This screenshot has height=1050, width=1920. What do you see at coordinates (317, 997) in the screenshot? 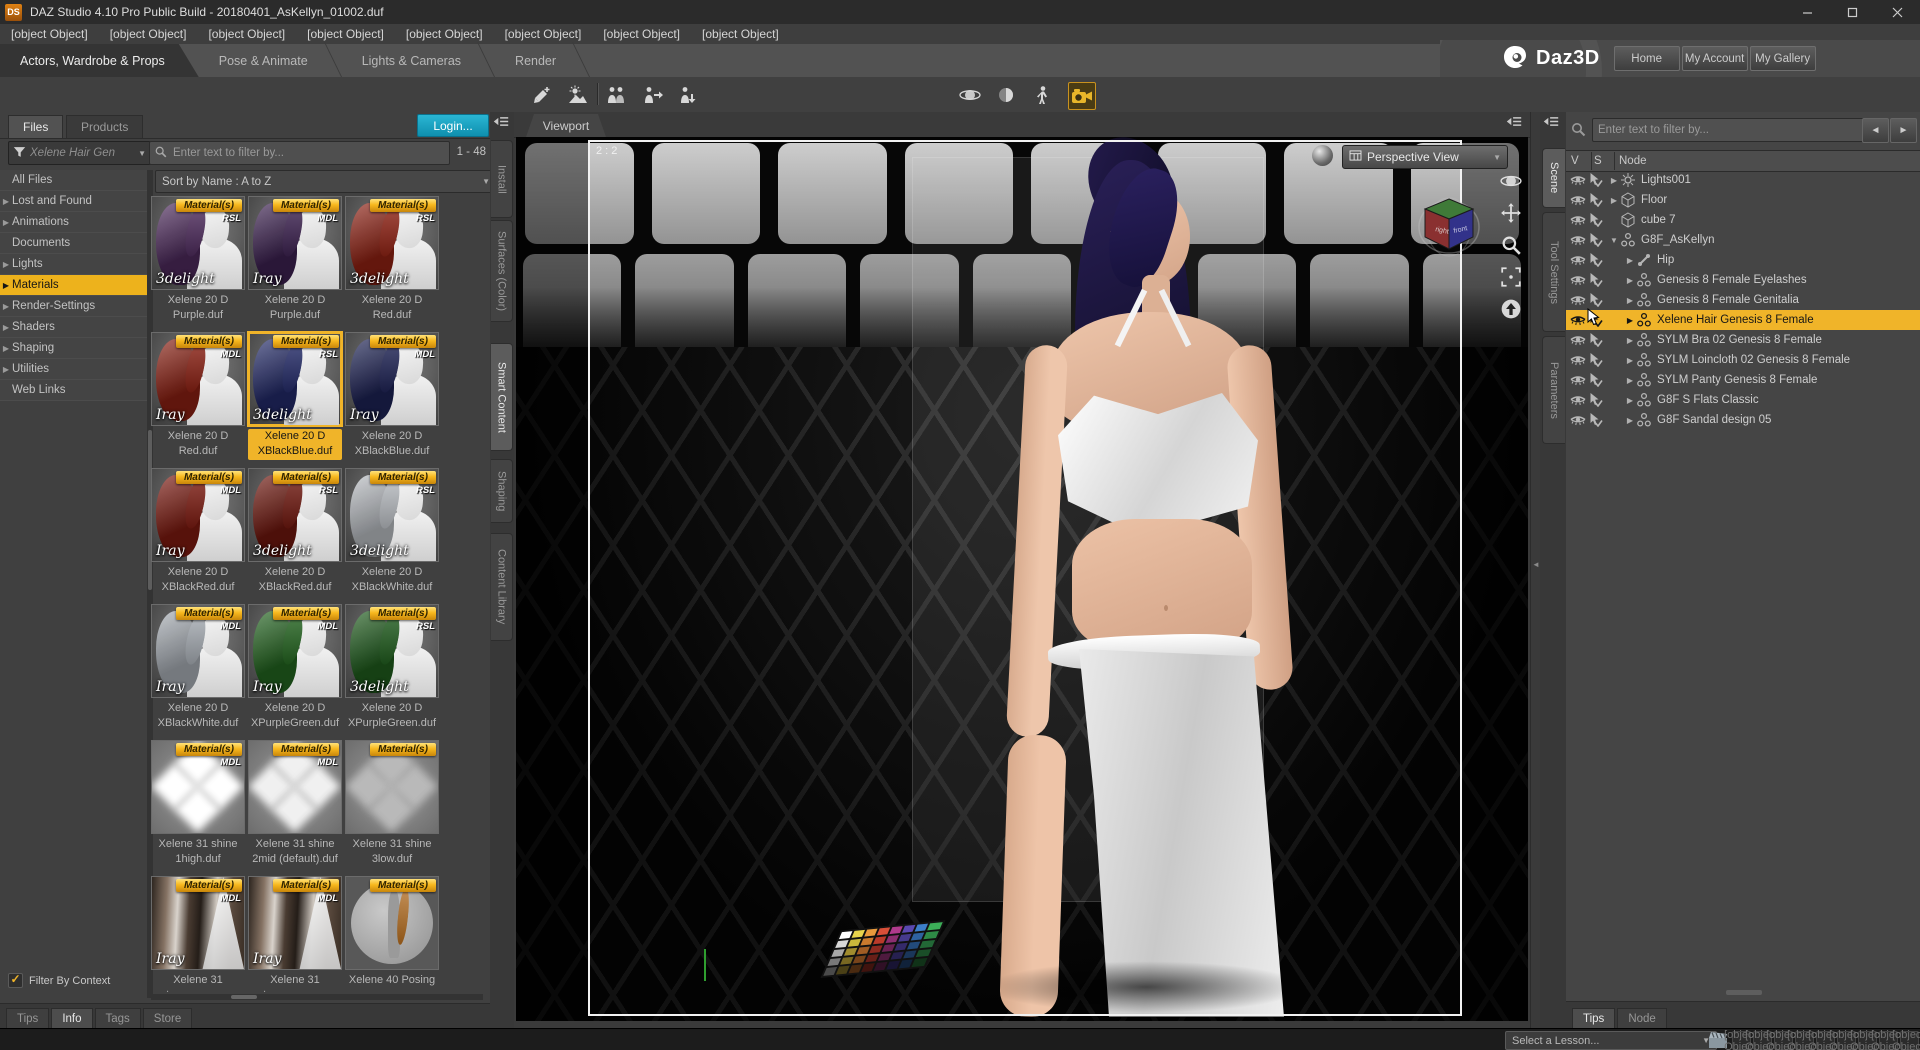
I see `grid-h-scrollbar` at bounding box center [317, 997].